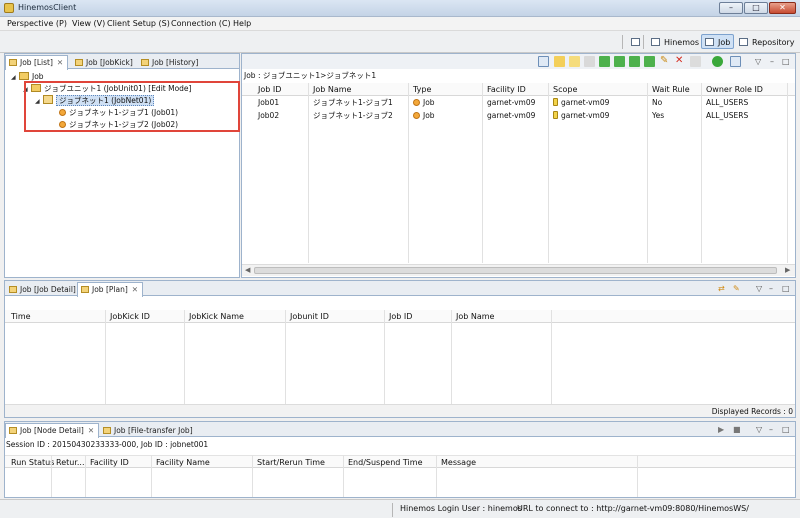 This screenshot has height=518, width=800. Describe the element at coordinates (15, 78) in the screenshot. I see `collapse-icon: ◢` at that location.